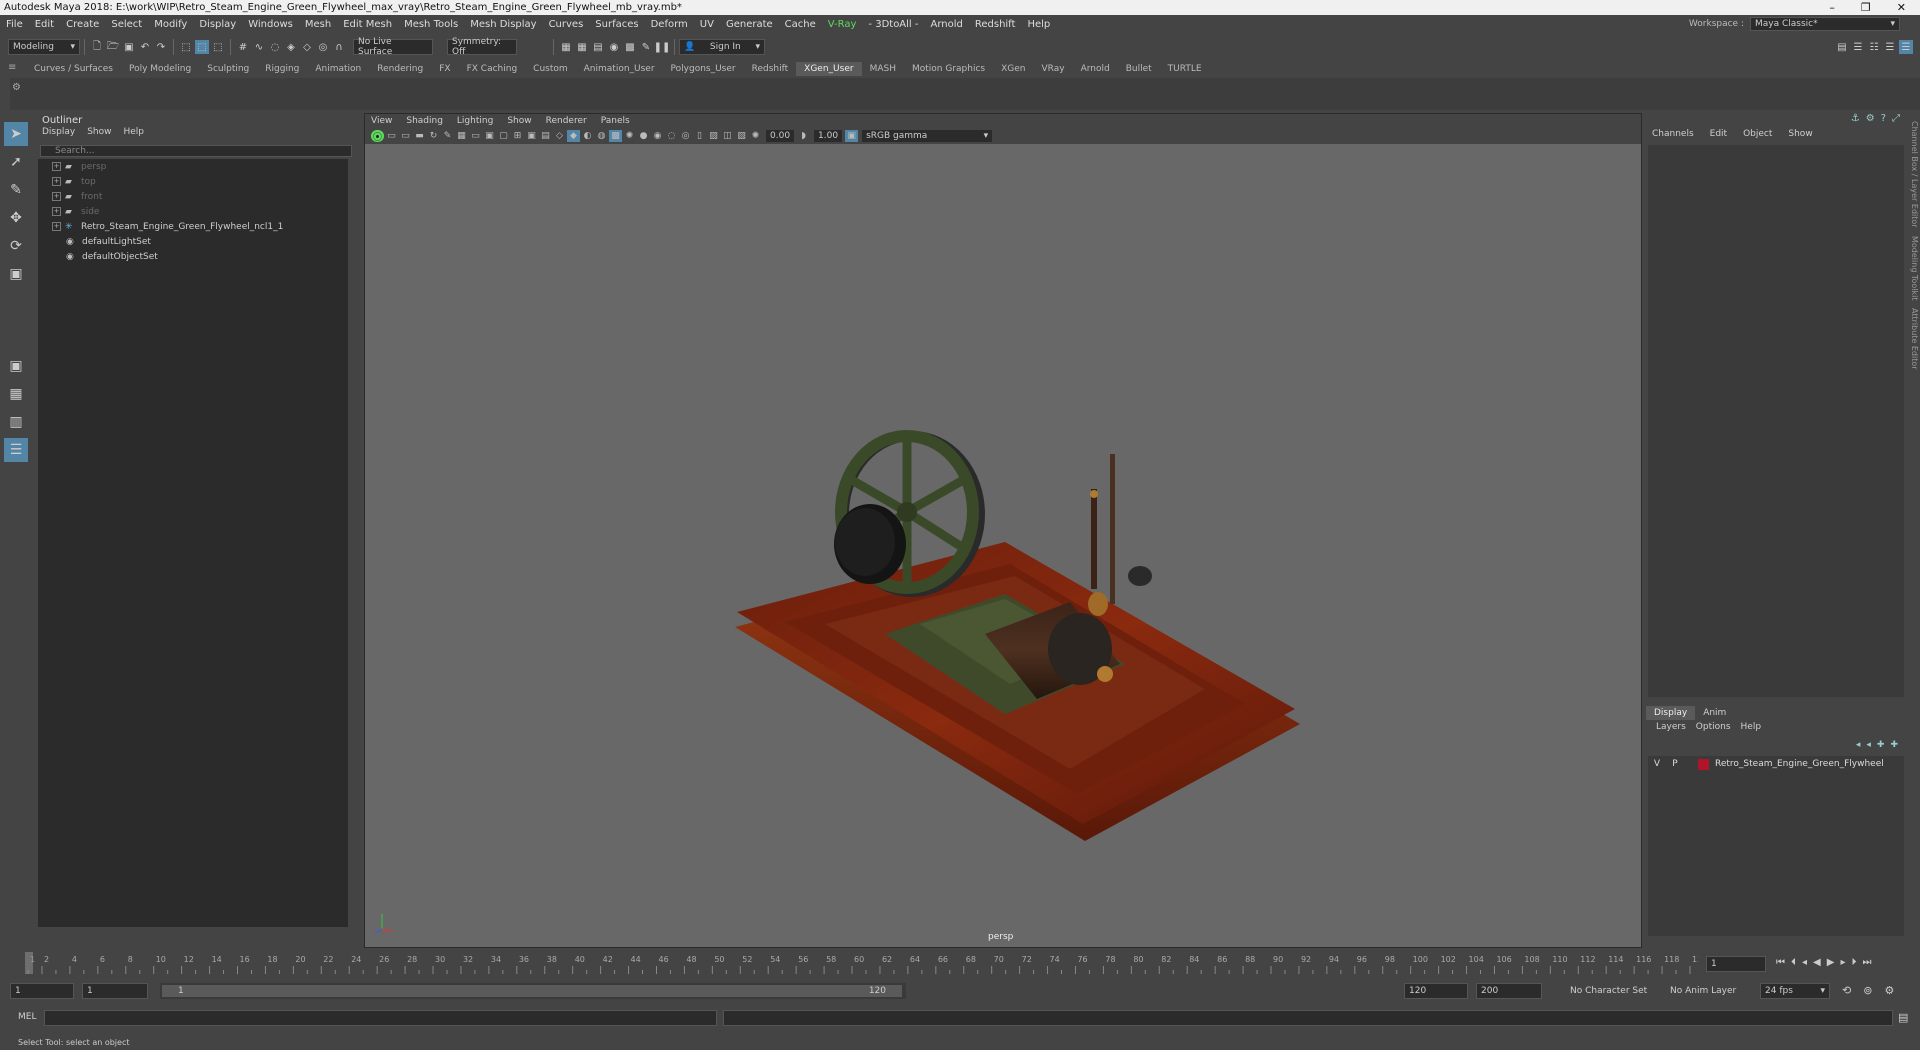 This screenshot has width=1920, height=1050. I want to click on outliner-item: + ▰ persp, so click(193, 166).